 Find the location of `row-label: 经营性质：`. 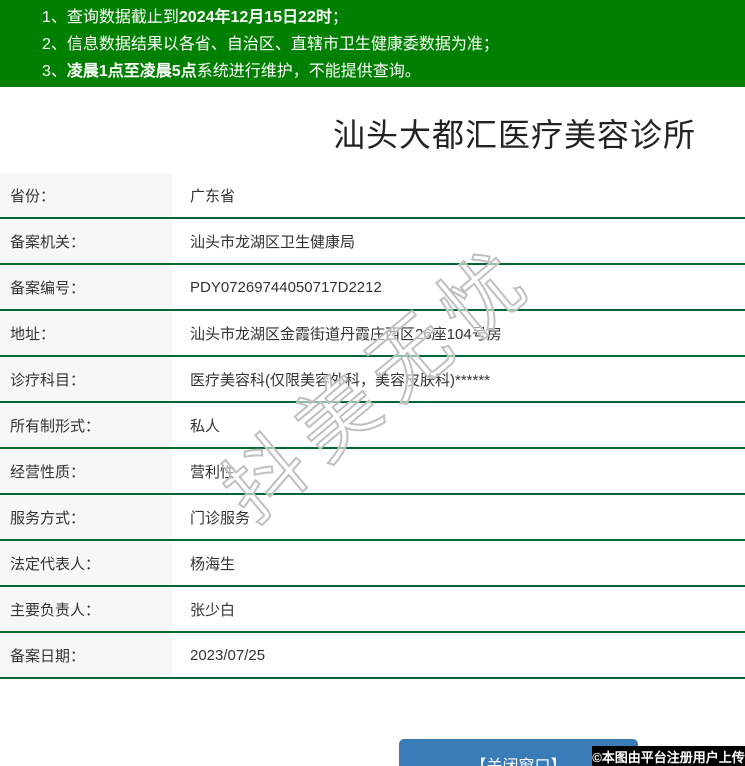

row-label: 经营性质： is located at coordinates (86, 471).